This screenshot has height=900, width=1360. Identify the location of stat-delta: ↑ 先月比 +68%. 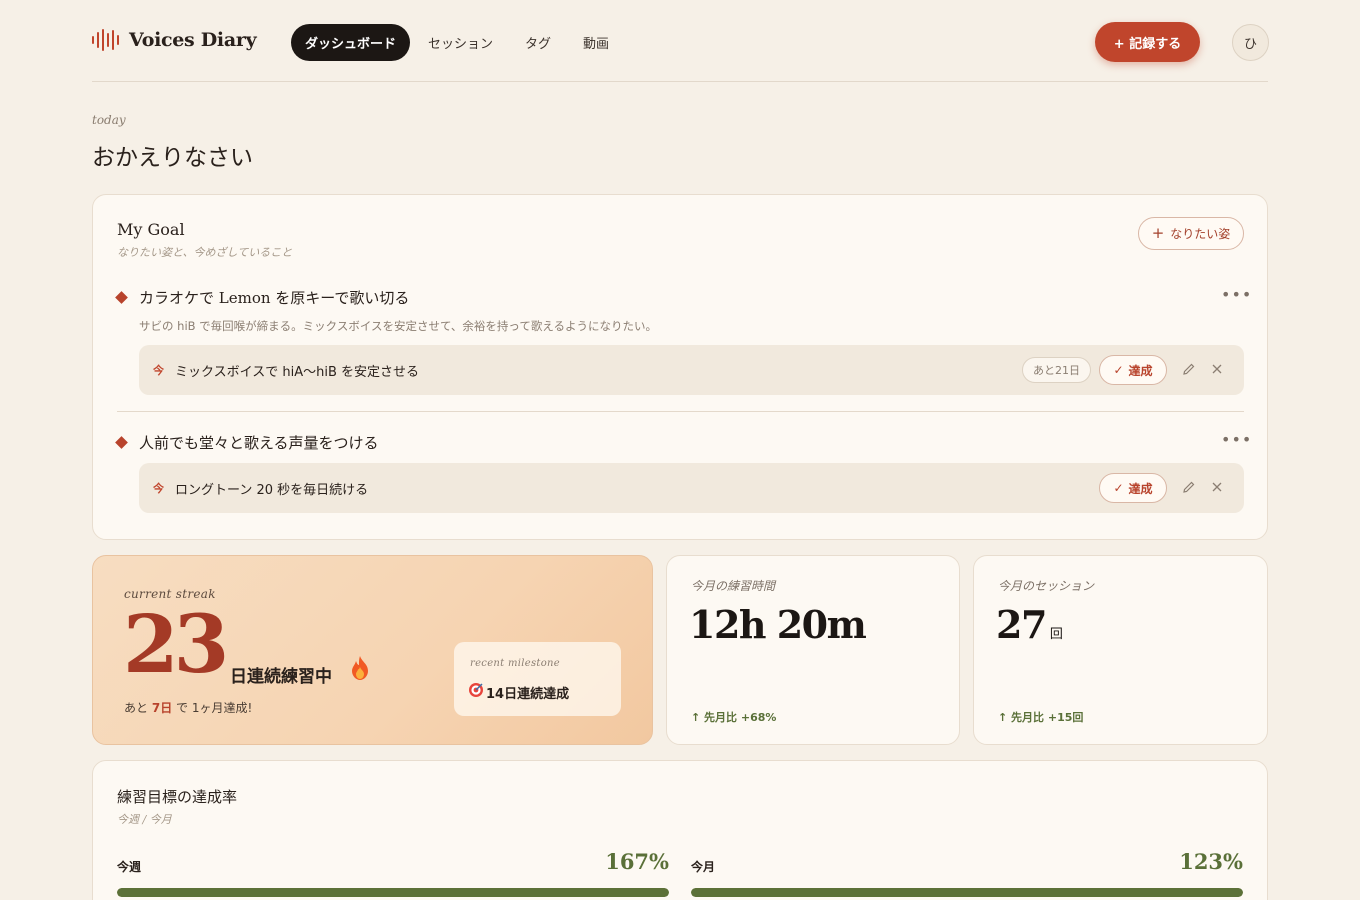
(734, 717).